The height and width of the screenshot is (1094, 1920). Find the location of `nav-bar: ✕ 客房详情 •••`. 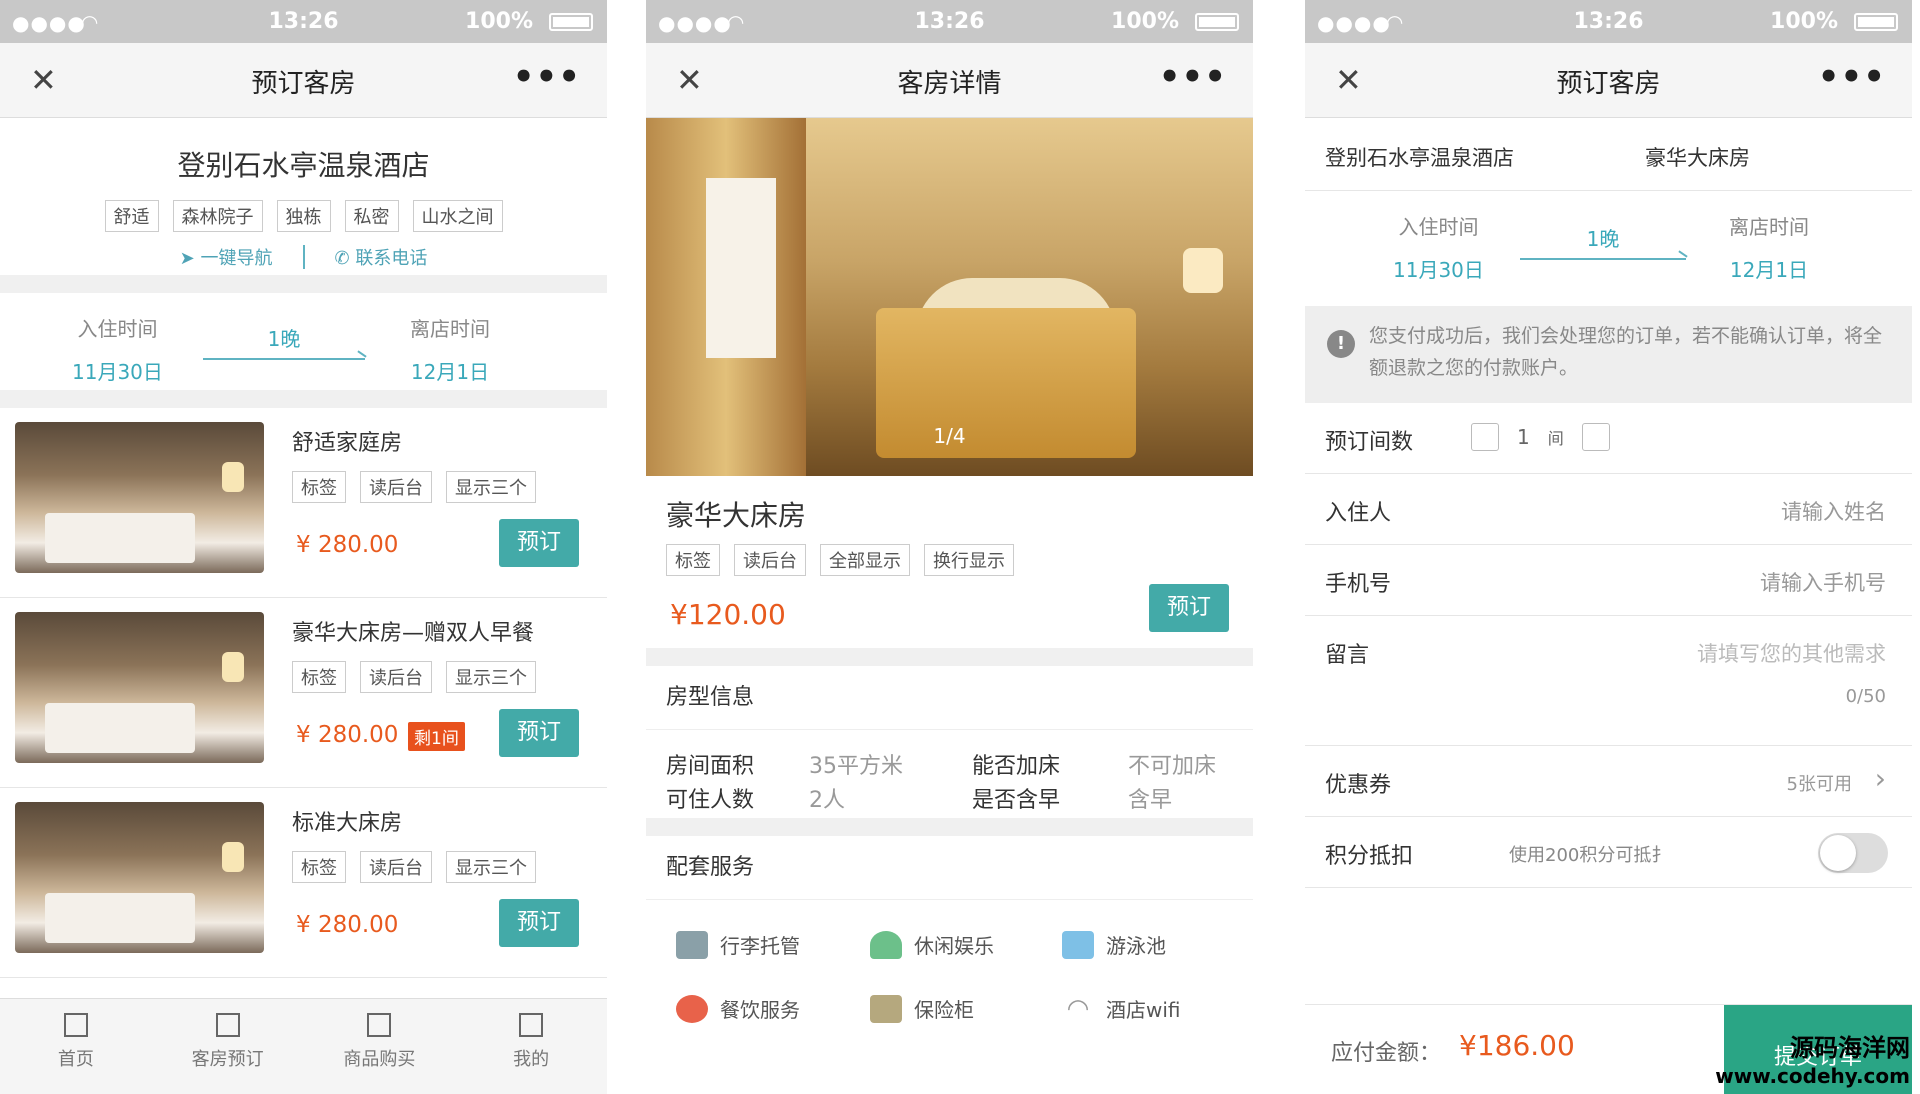

nav-bar: ✕ 客房详情 ••• is located at coordinates (949, 80).